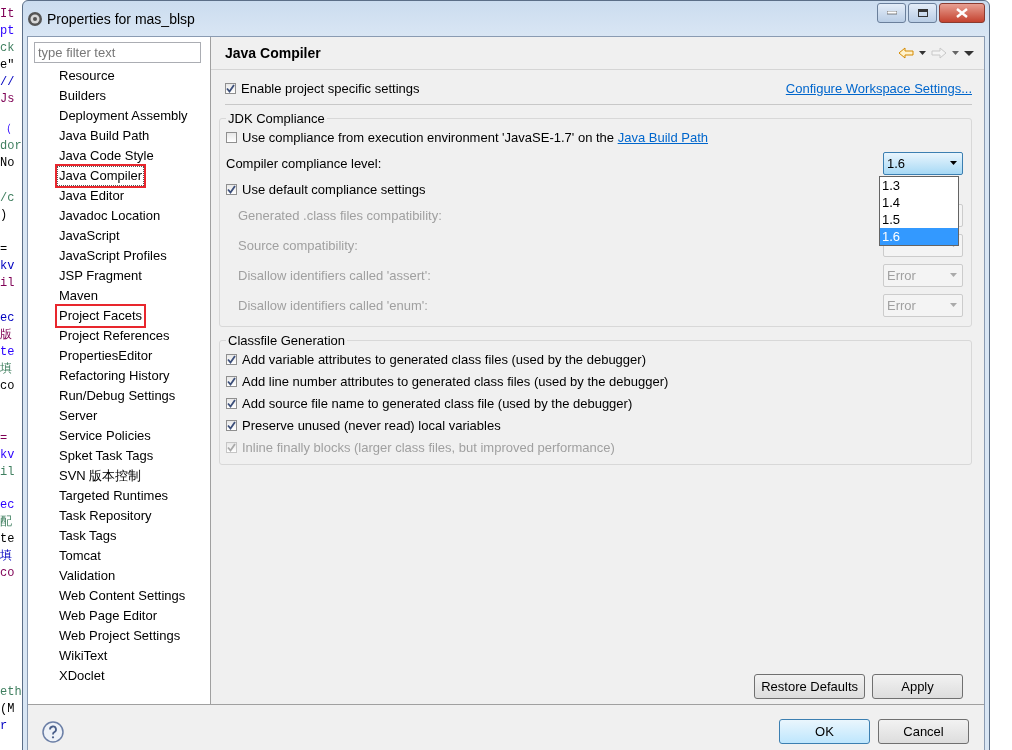 The image size is (1012, 750). What do you see at coordinates (80, 556) in the screenshot?
I see `sidebar-item: Tomcat` at bounding box center [80, 556].